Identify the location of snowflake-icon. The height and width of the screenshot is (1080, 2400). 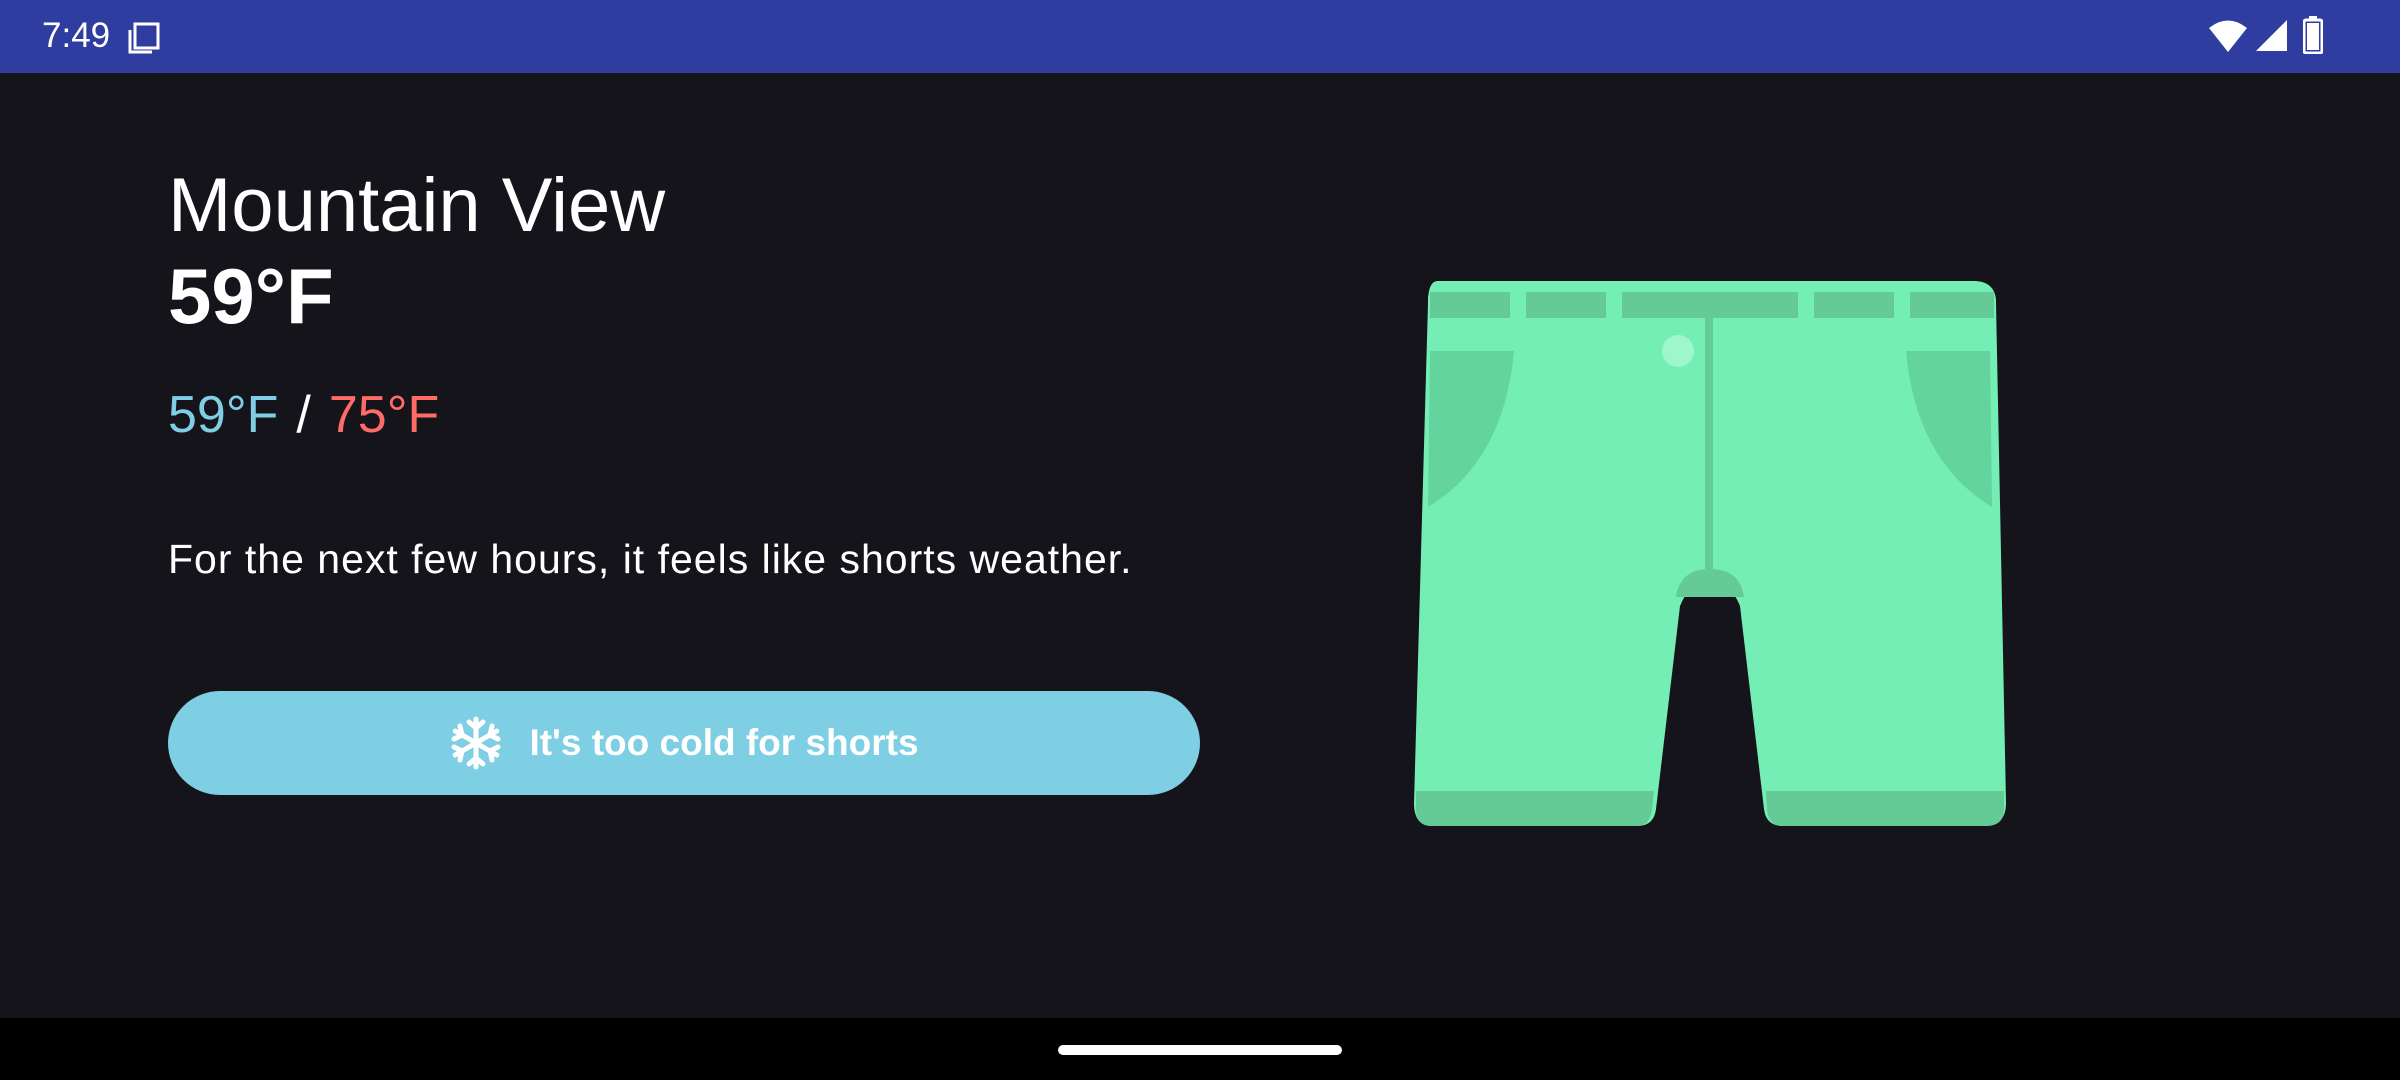
(476, 743).